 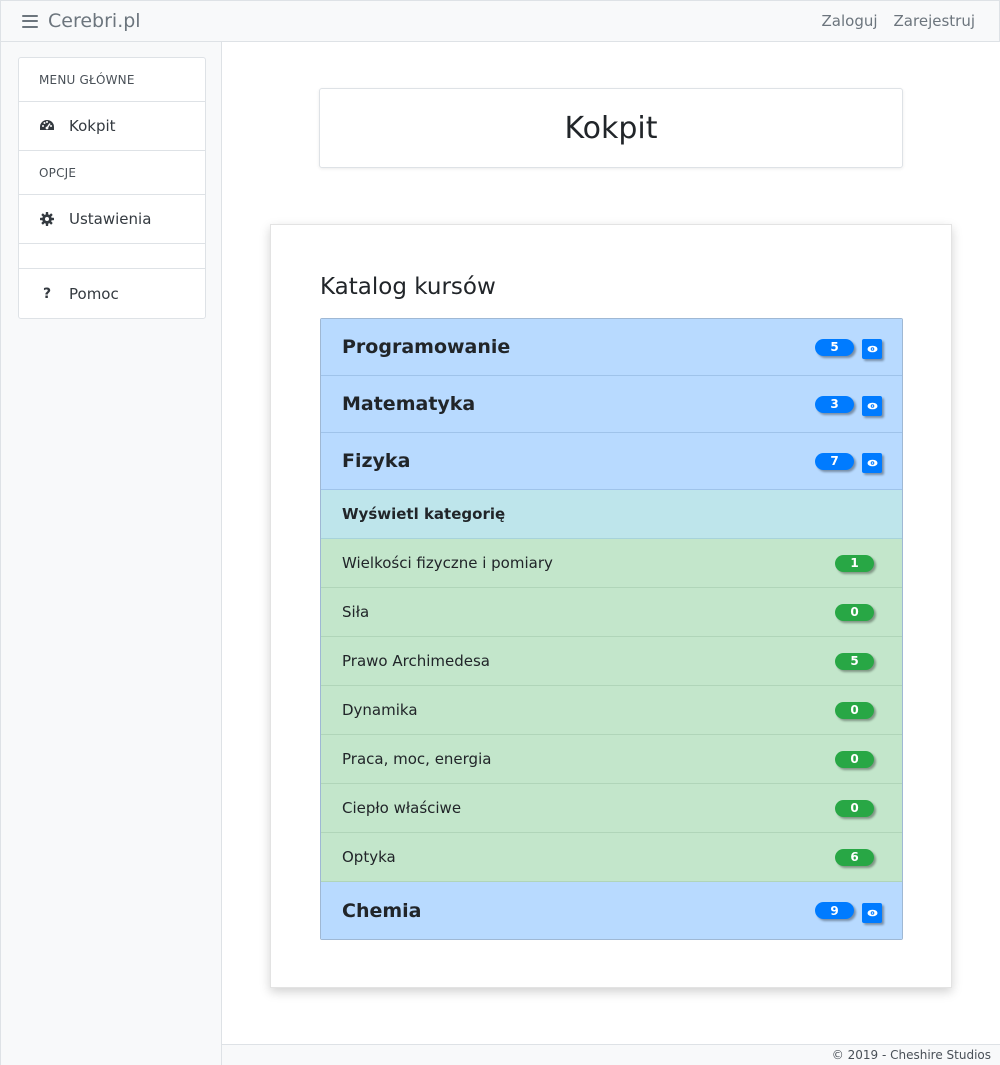 I want to click on category-name: Fizyka, so click(x=376, y=461).